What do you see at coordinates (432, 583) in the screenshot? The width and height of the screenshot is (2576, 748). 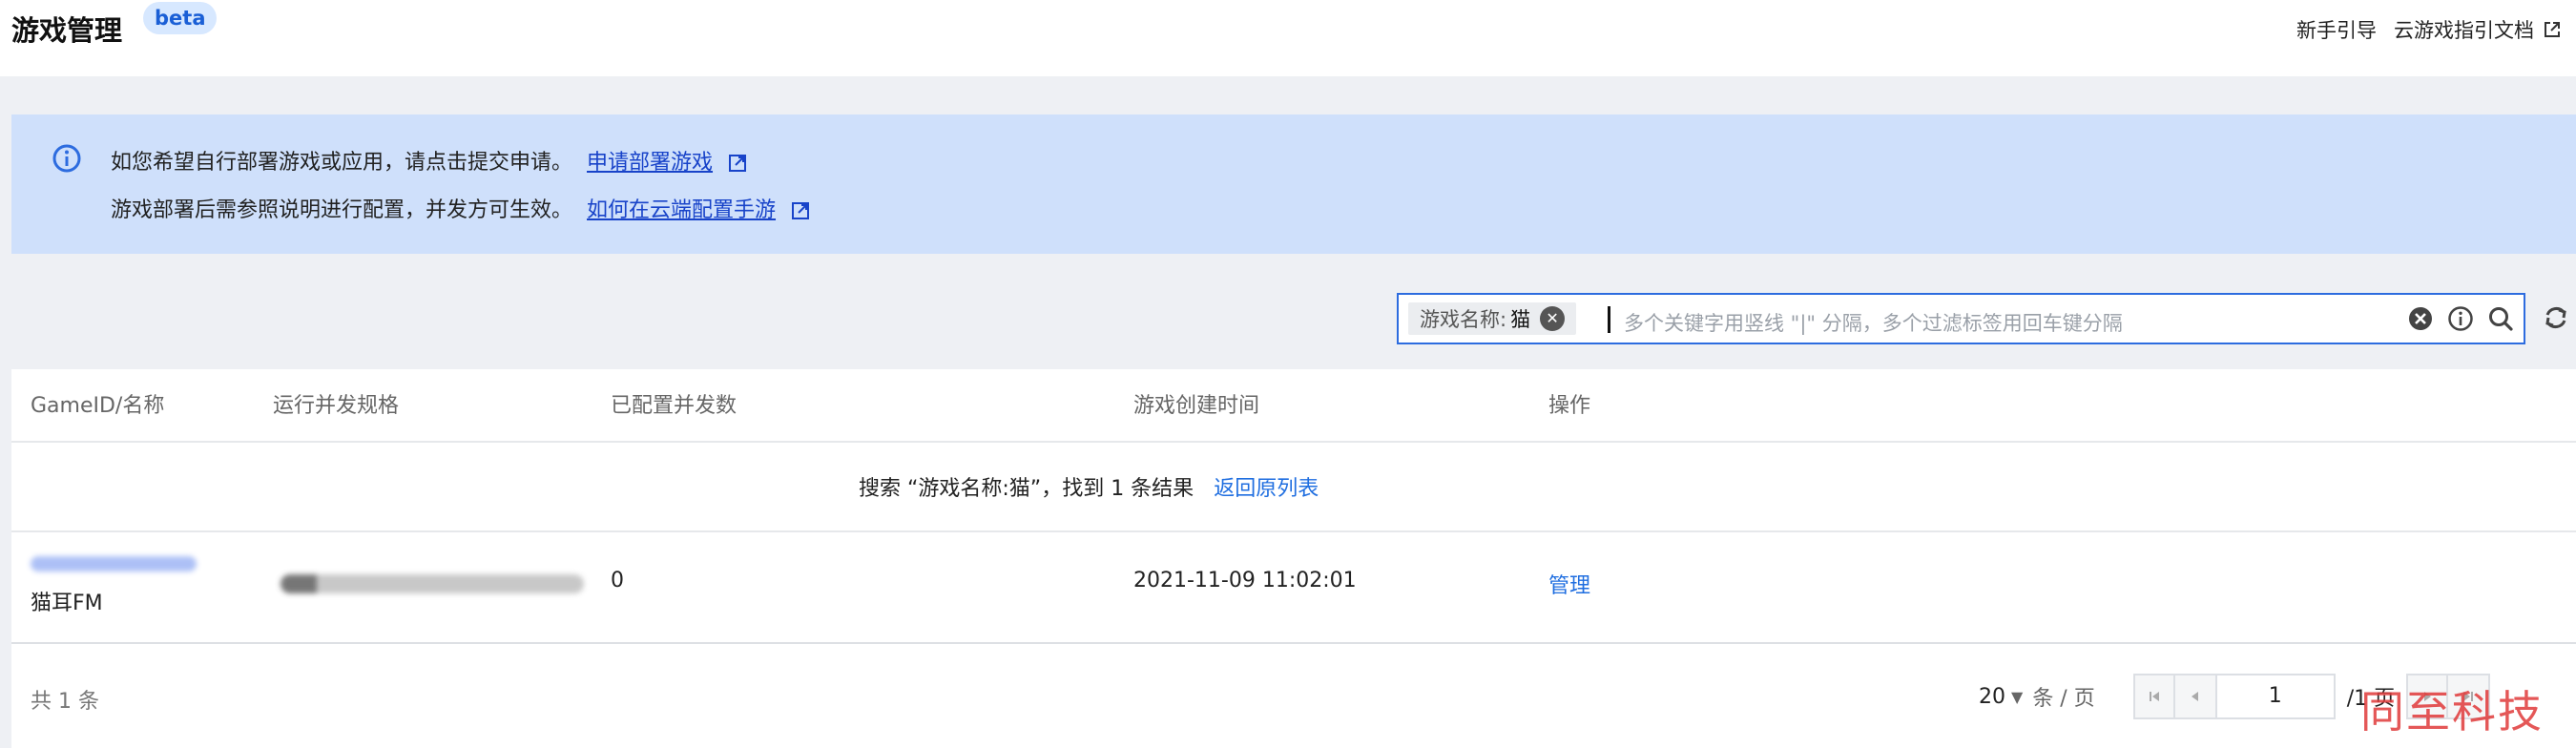 I see `run-spec-value` at bounding box center [432, 583].